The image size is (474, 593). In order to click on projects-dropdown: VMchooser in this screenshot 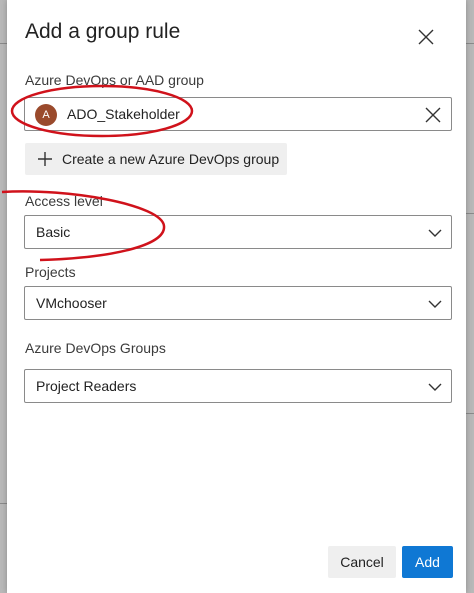, I will do `click(238, 303)`.